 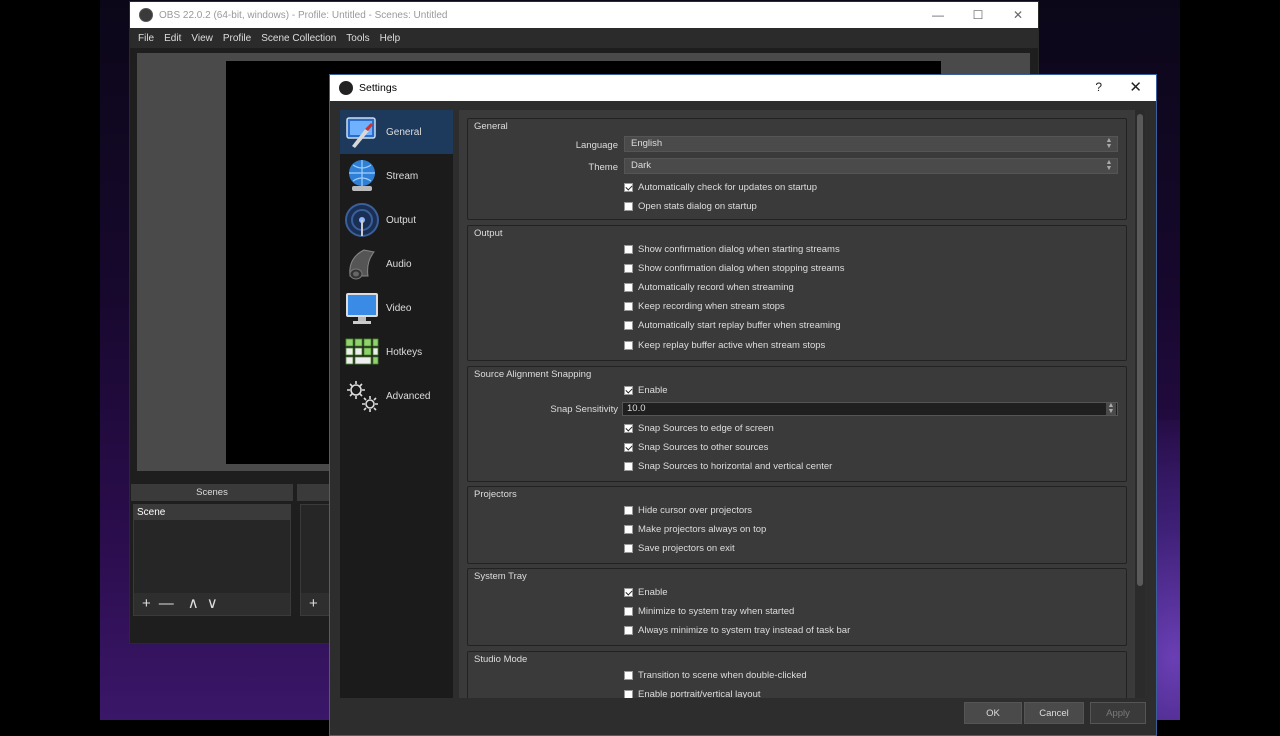 What do you see at coordinates (871, 166) in the screenshot?
I see `theme-select: Dark ▲ ▼` at bounding box center [871, 166].